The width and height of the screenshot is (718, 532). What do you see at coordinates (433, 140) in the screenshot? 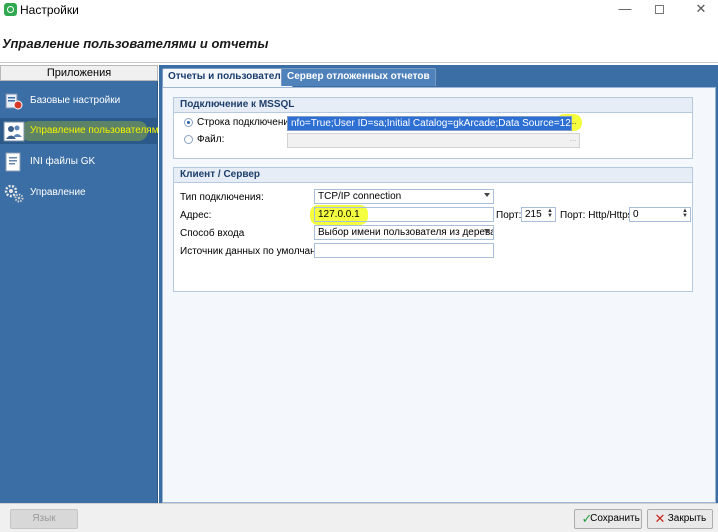
I see `file-path-field` at bounding box center [433, 140].